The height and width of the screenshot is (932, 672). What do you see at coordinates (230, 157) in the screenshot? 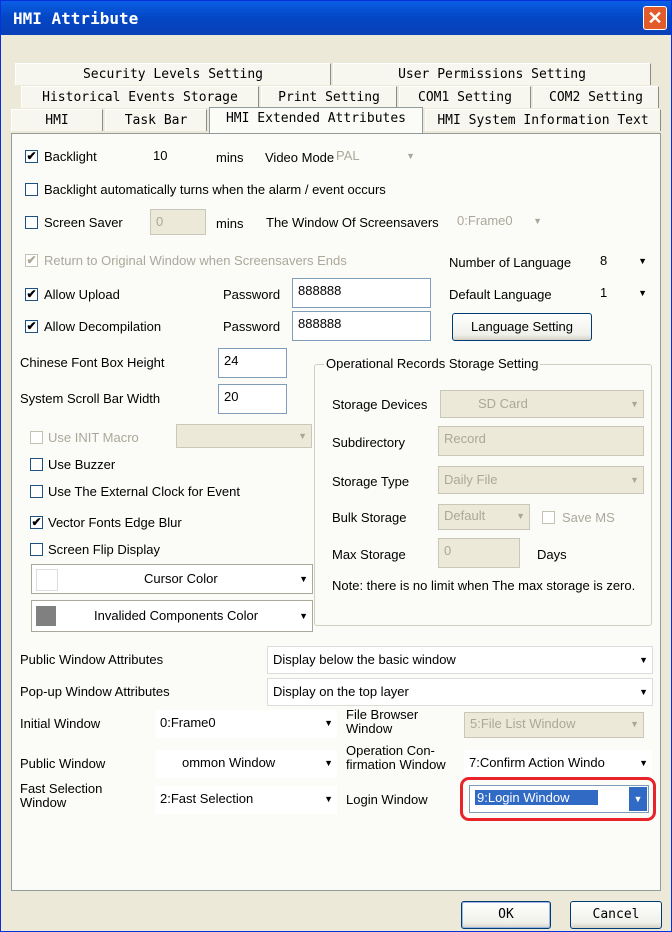
I see `backlight-unit: mins` at bounding box center [230, 157].